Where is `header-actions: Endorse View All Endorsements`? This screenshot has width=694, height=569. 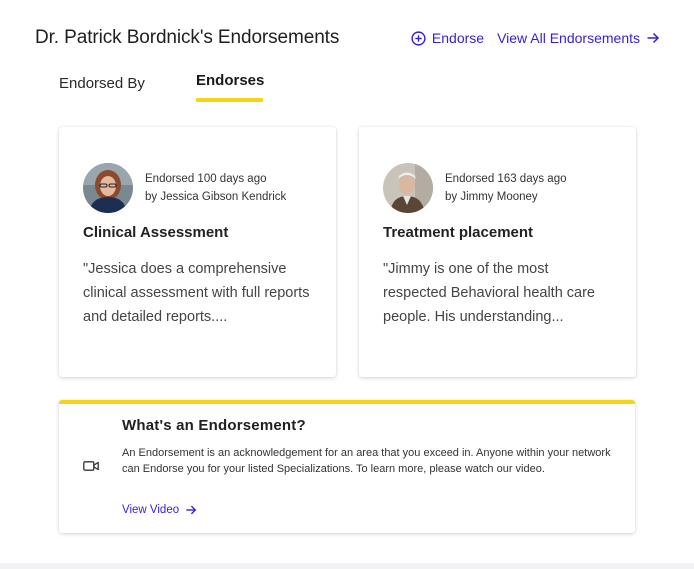
header-actions: Endorse View All Endorsements is located at coordinates (535, 38).